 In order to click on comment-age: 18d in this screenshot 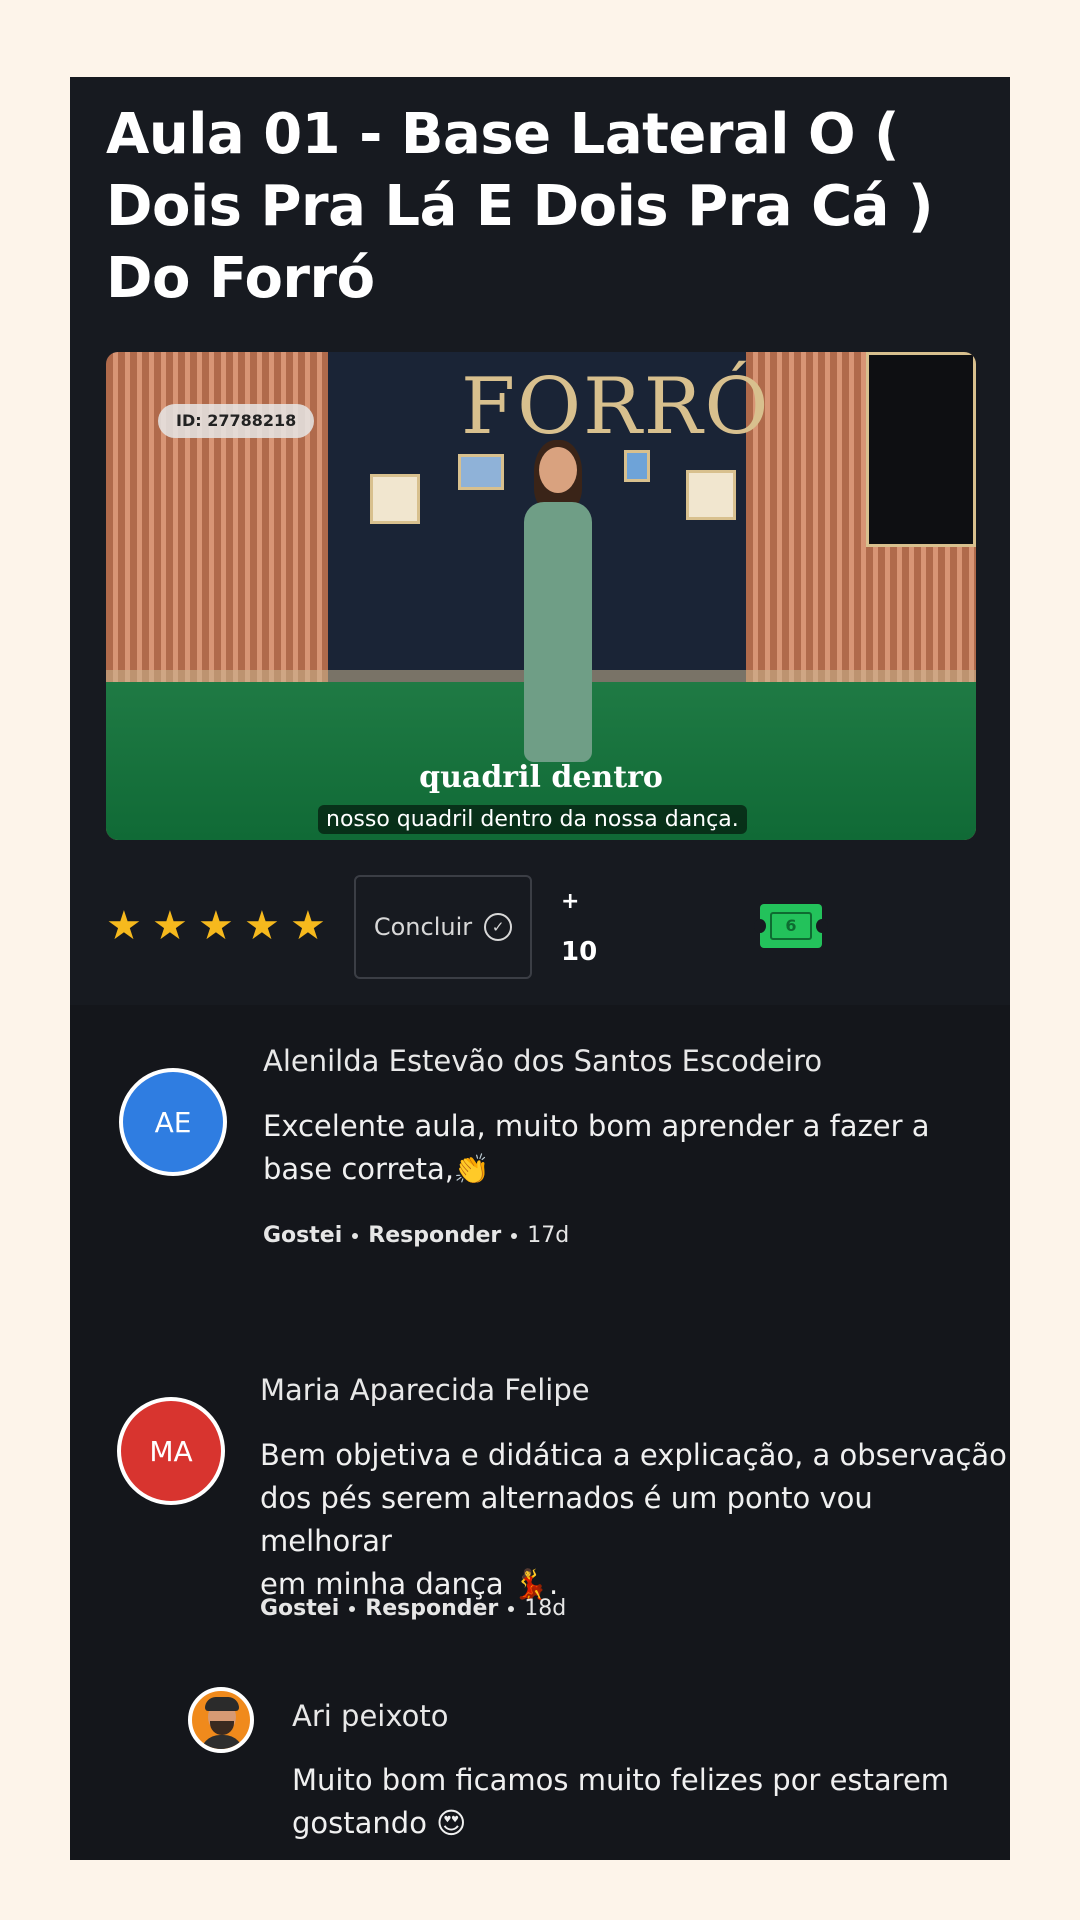, I will do `click(545, 1608)`.